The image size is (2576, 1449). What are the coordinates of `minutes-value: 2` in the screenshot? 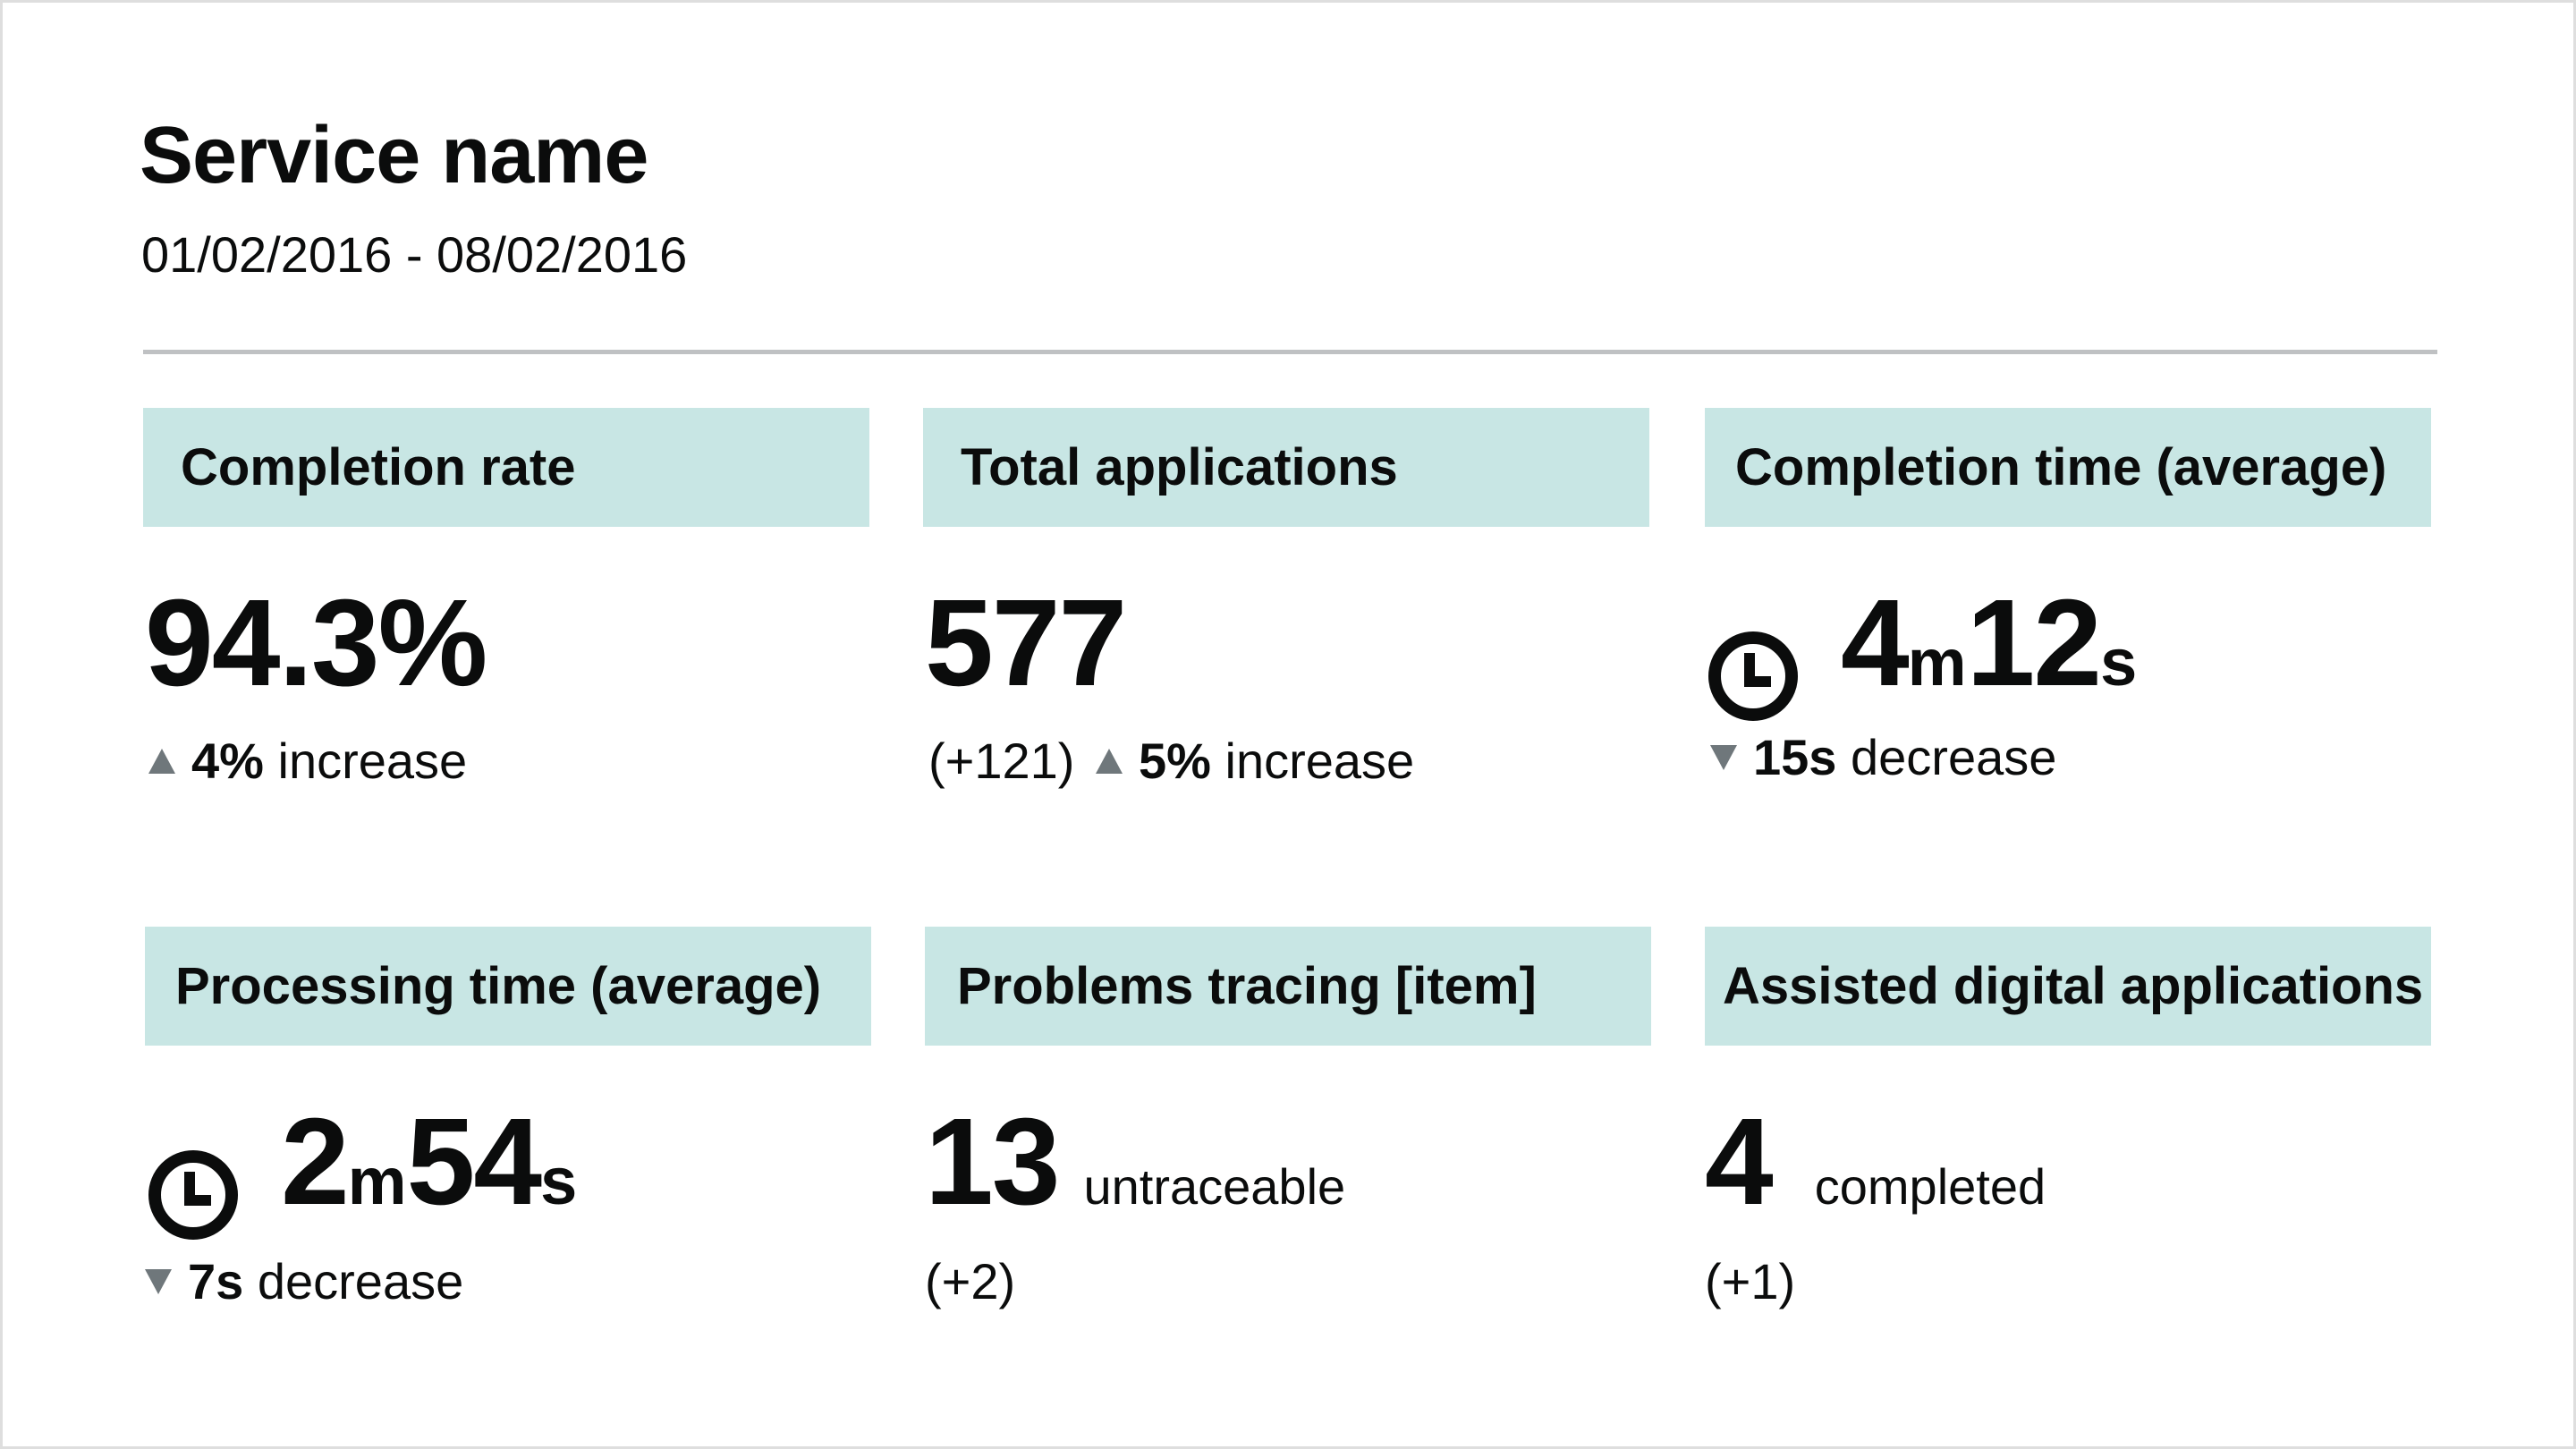 It's located at (315, 1162).